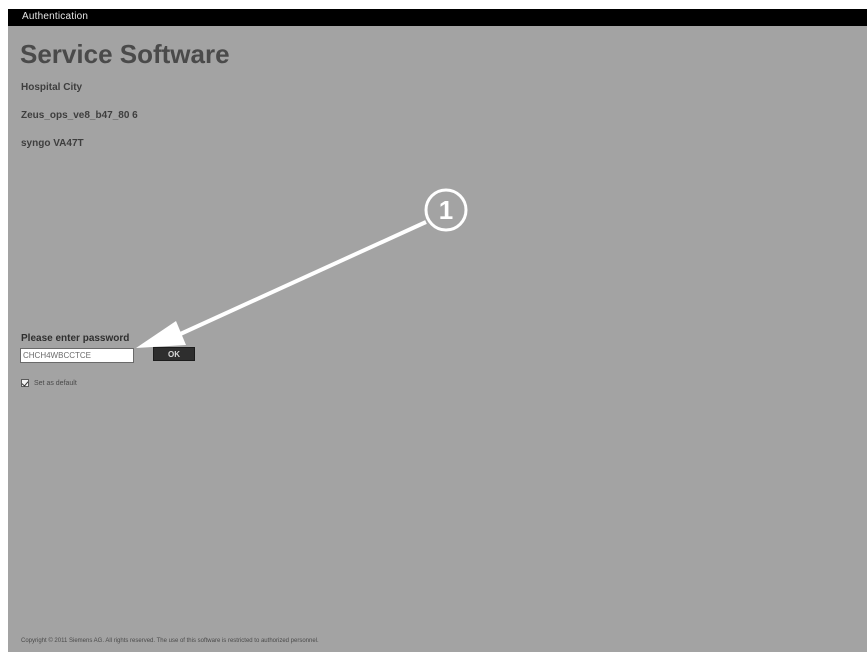 This screenshot has height=652, width=867. I want to click on window-title: Authentication, so click(55, 16).